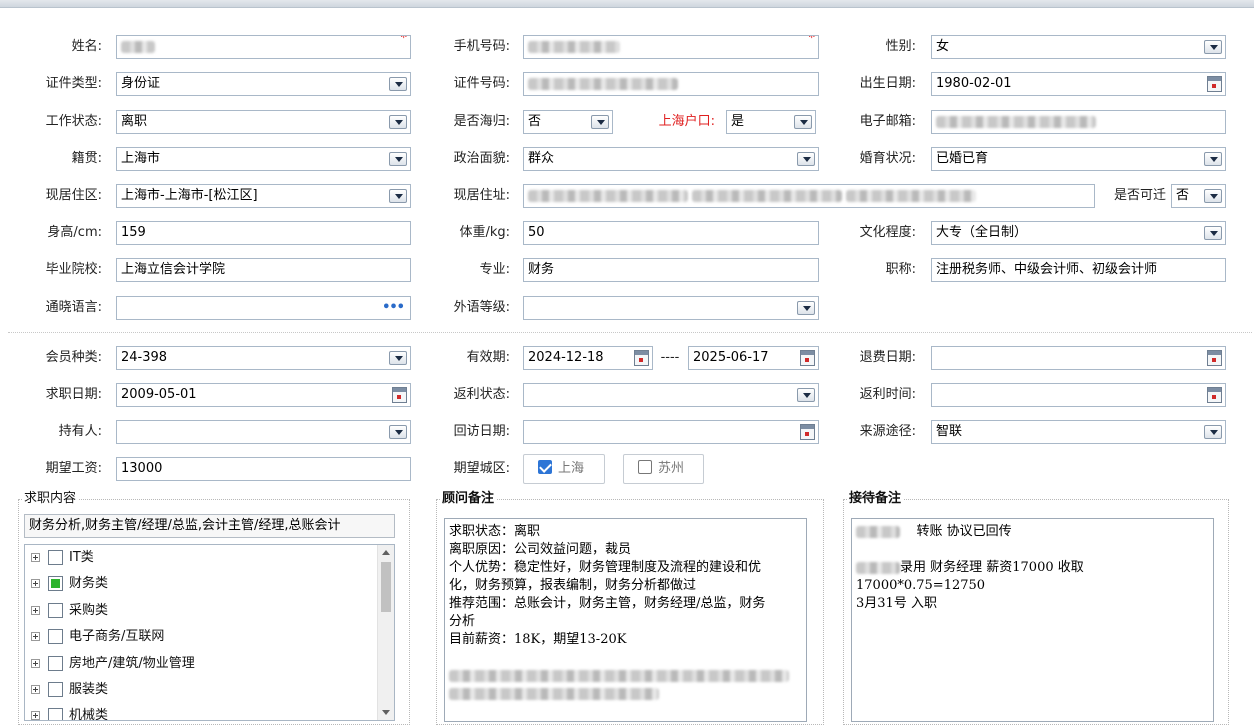 Image resolution: width=1254 pixels, height=727 pixels. Describe the element at coordinates (55, 583) in the screenshot. I see `checkbox-partial-icon` at that location.